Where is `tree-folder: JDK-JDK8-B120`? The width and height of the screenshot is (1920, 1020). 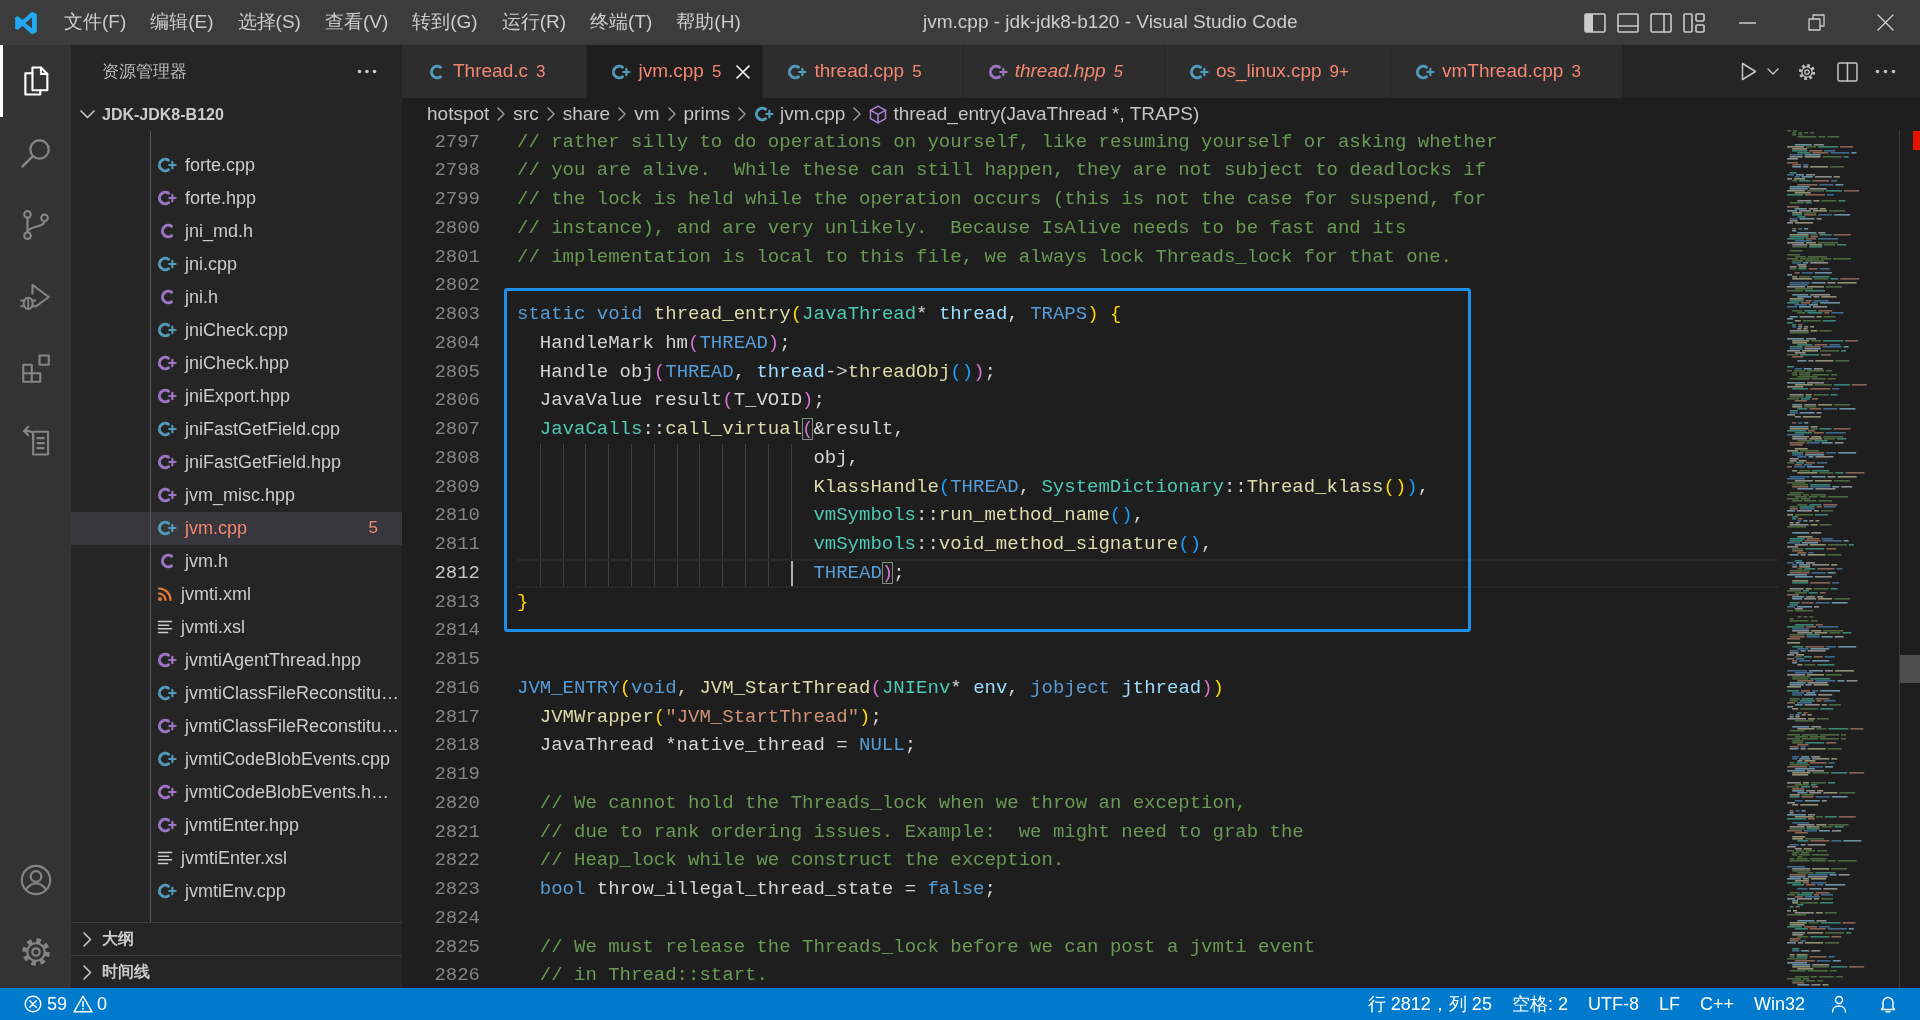
tree-folder: JDK-JDK8-B120 is located at coordinates (152, 114).